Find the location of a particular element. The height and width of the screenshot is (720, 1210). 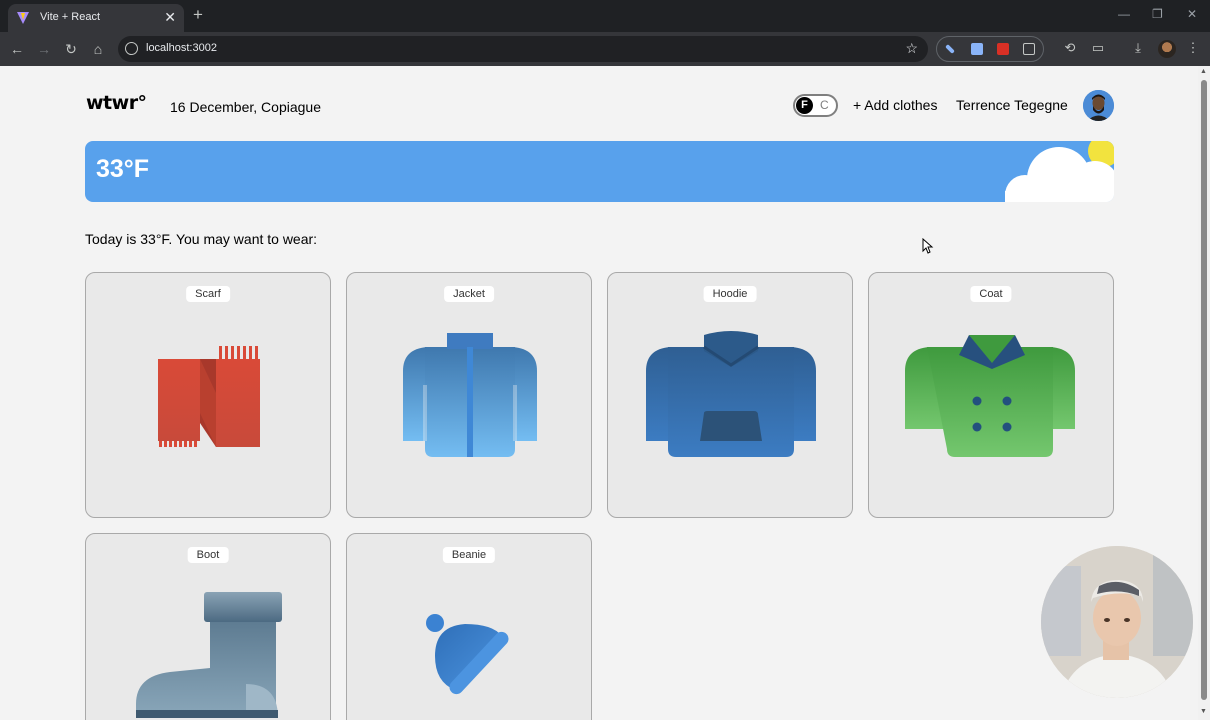

temperature-unit-toggle: F C is located at coordinates (815, 105).